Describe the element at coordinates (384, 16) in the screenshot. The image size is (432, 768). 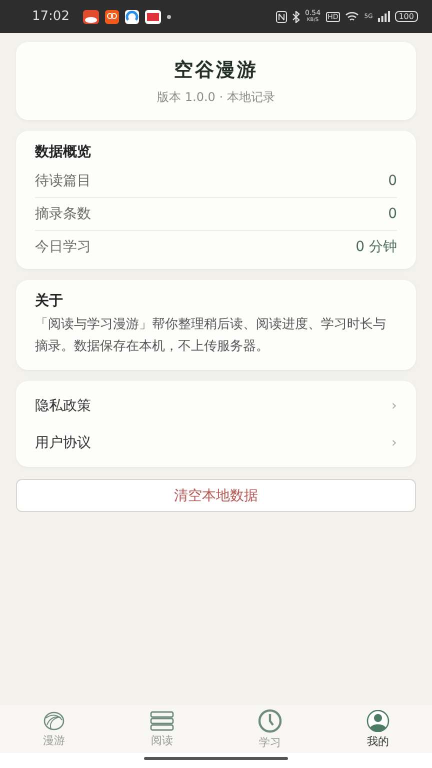
I see `signal-icon` at that location.